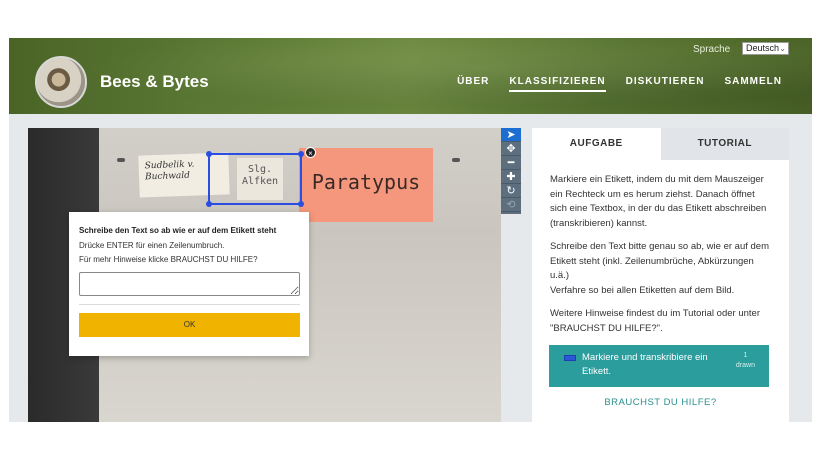 The image size is (820, 461). I want to click on language-select: Deutsch ⌄, so click(765, 48).